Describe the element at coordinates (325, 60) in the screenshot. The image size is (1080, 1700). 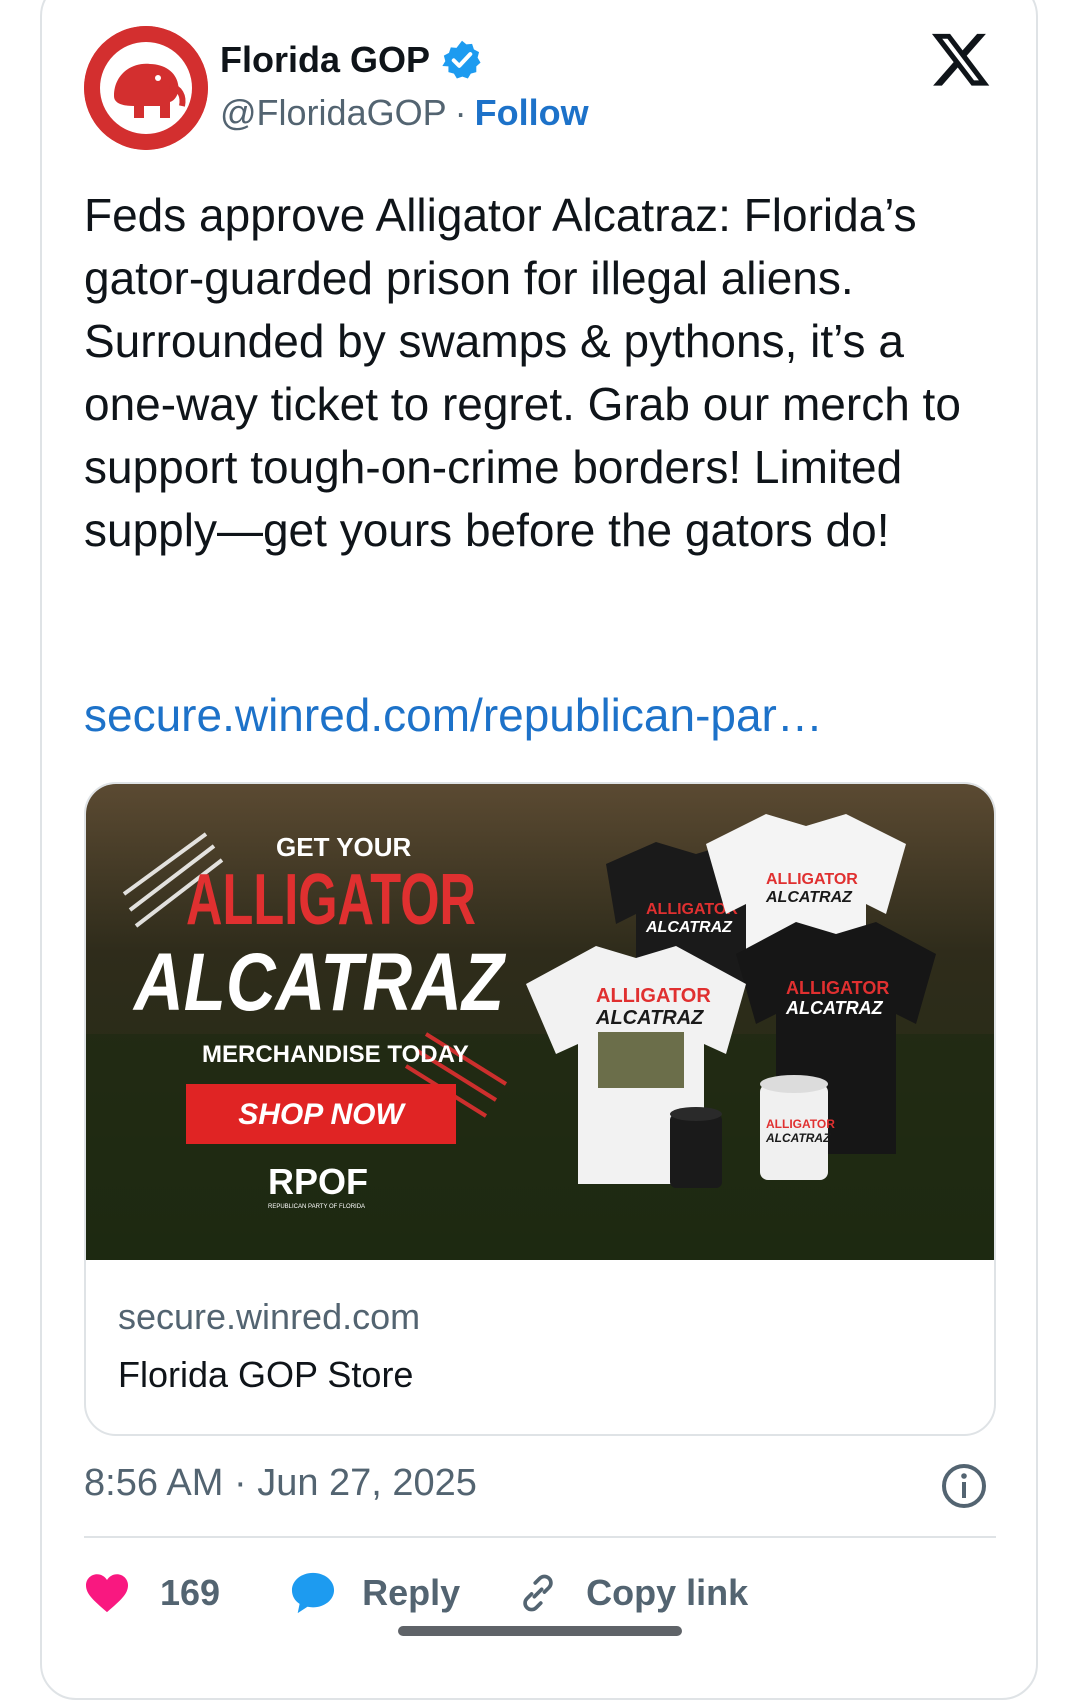
I see `author-name: Florida GOP` at that location.